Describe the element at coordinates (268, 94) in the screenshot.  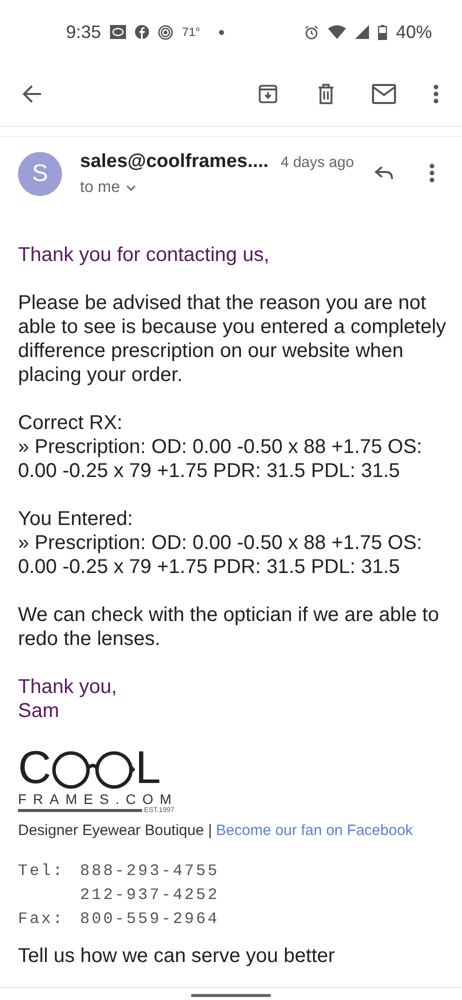
I see `archive-icon` at that location.